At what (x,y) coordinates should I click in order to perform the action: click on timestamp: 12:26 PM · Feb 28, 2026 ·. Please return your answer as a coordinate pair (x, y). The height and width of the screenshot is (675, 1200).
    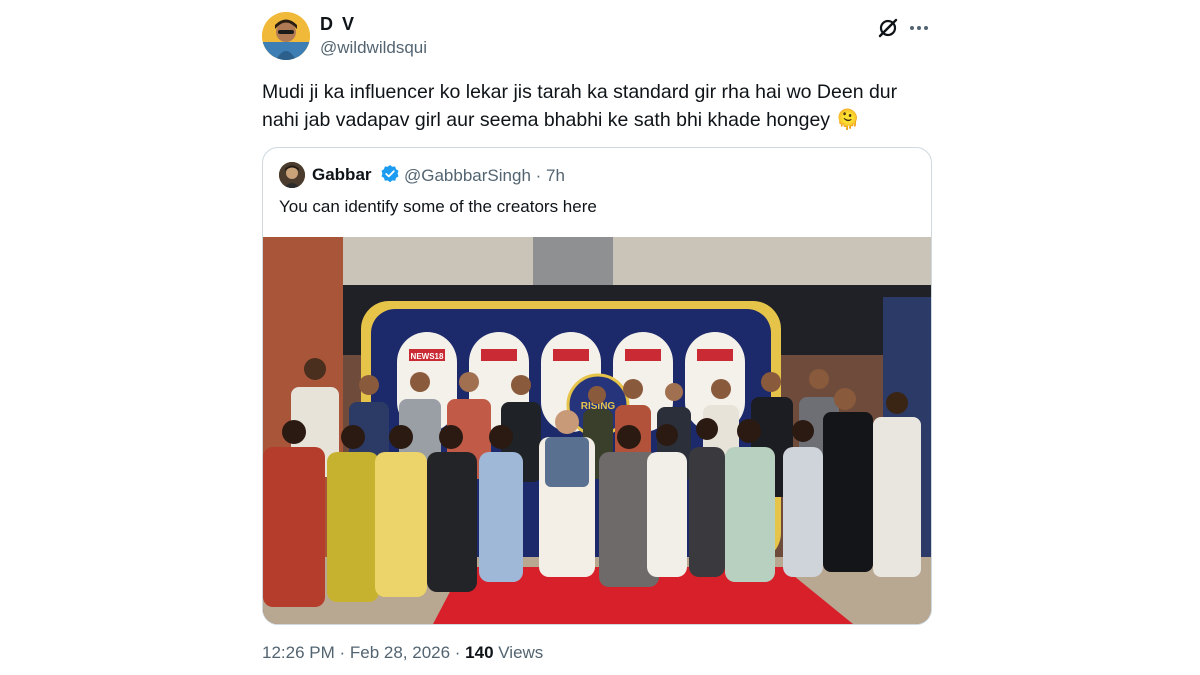
    Looking at the image, I should click on (363, 652).